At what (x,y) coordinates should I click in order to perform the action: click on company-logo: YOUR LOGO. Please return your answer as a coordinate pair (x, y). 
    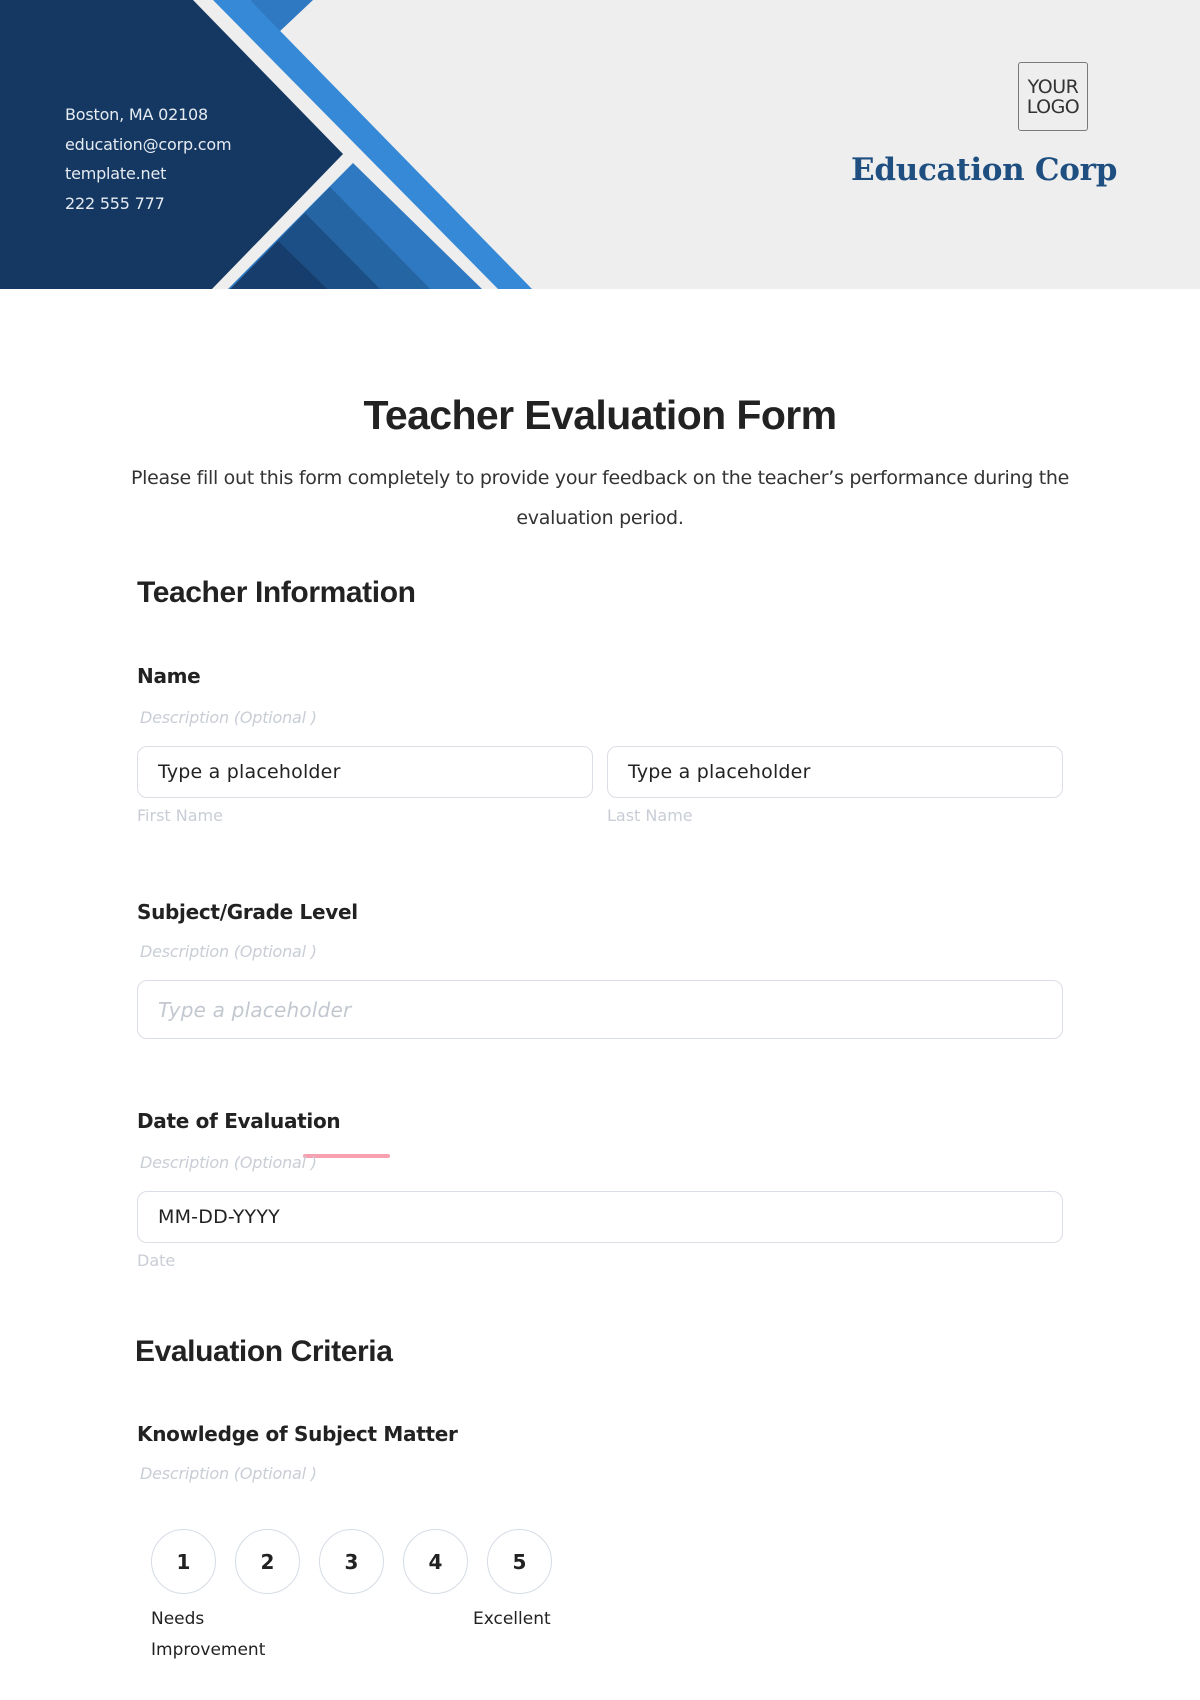
    Looking at the image, I should click on (1053, 96).